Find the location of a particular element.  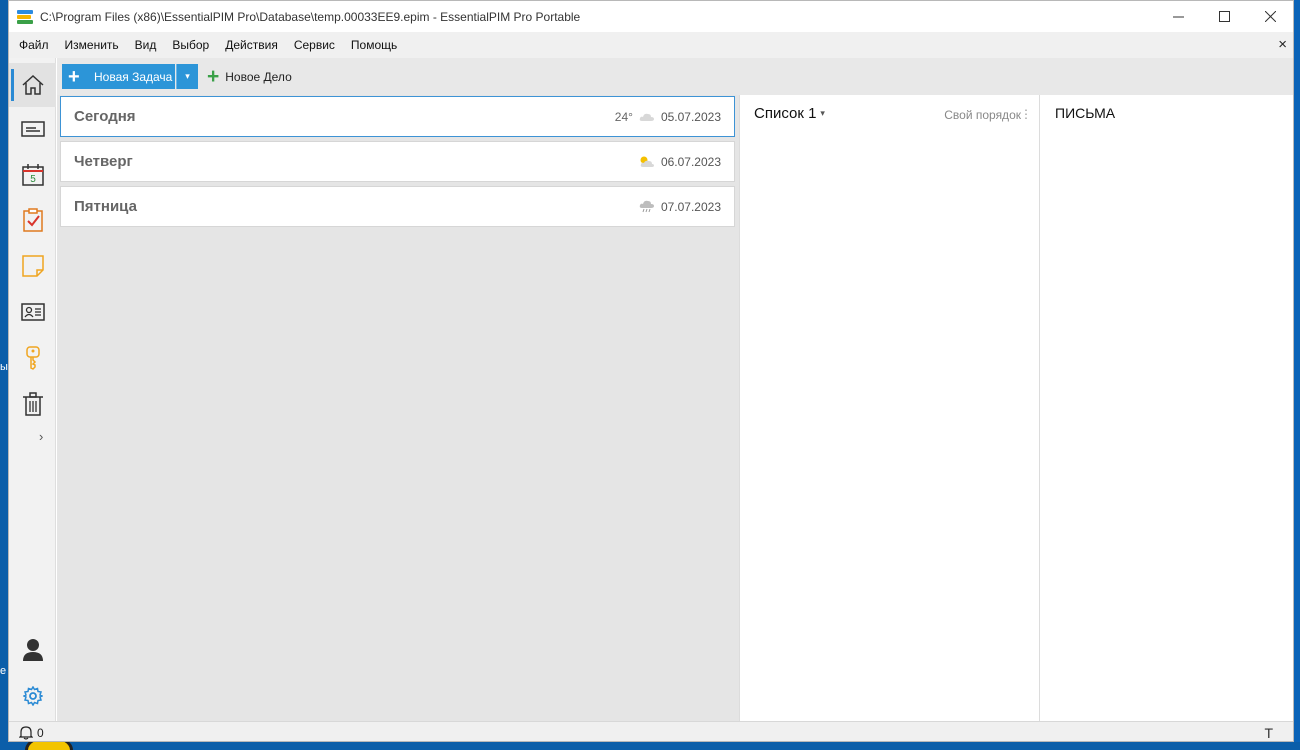

notes-icon is located at coordinates (32, 266).